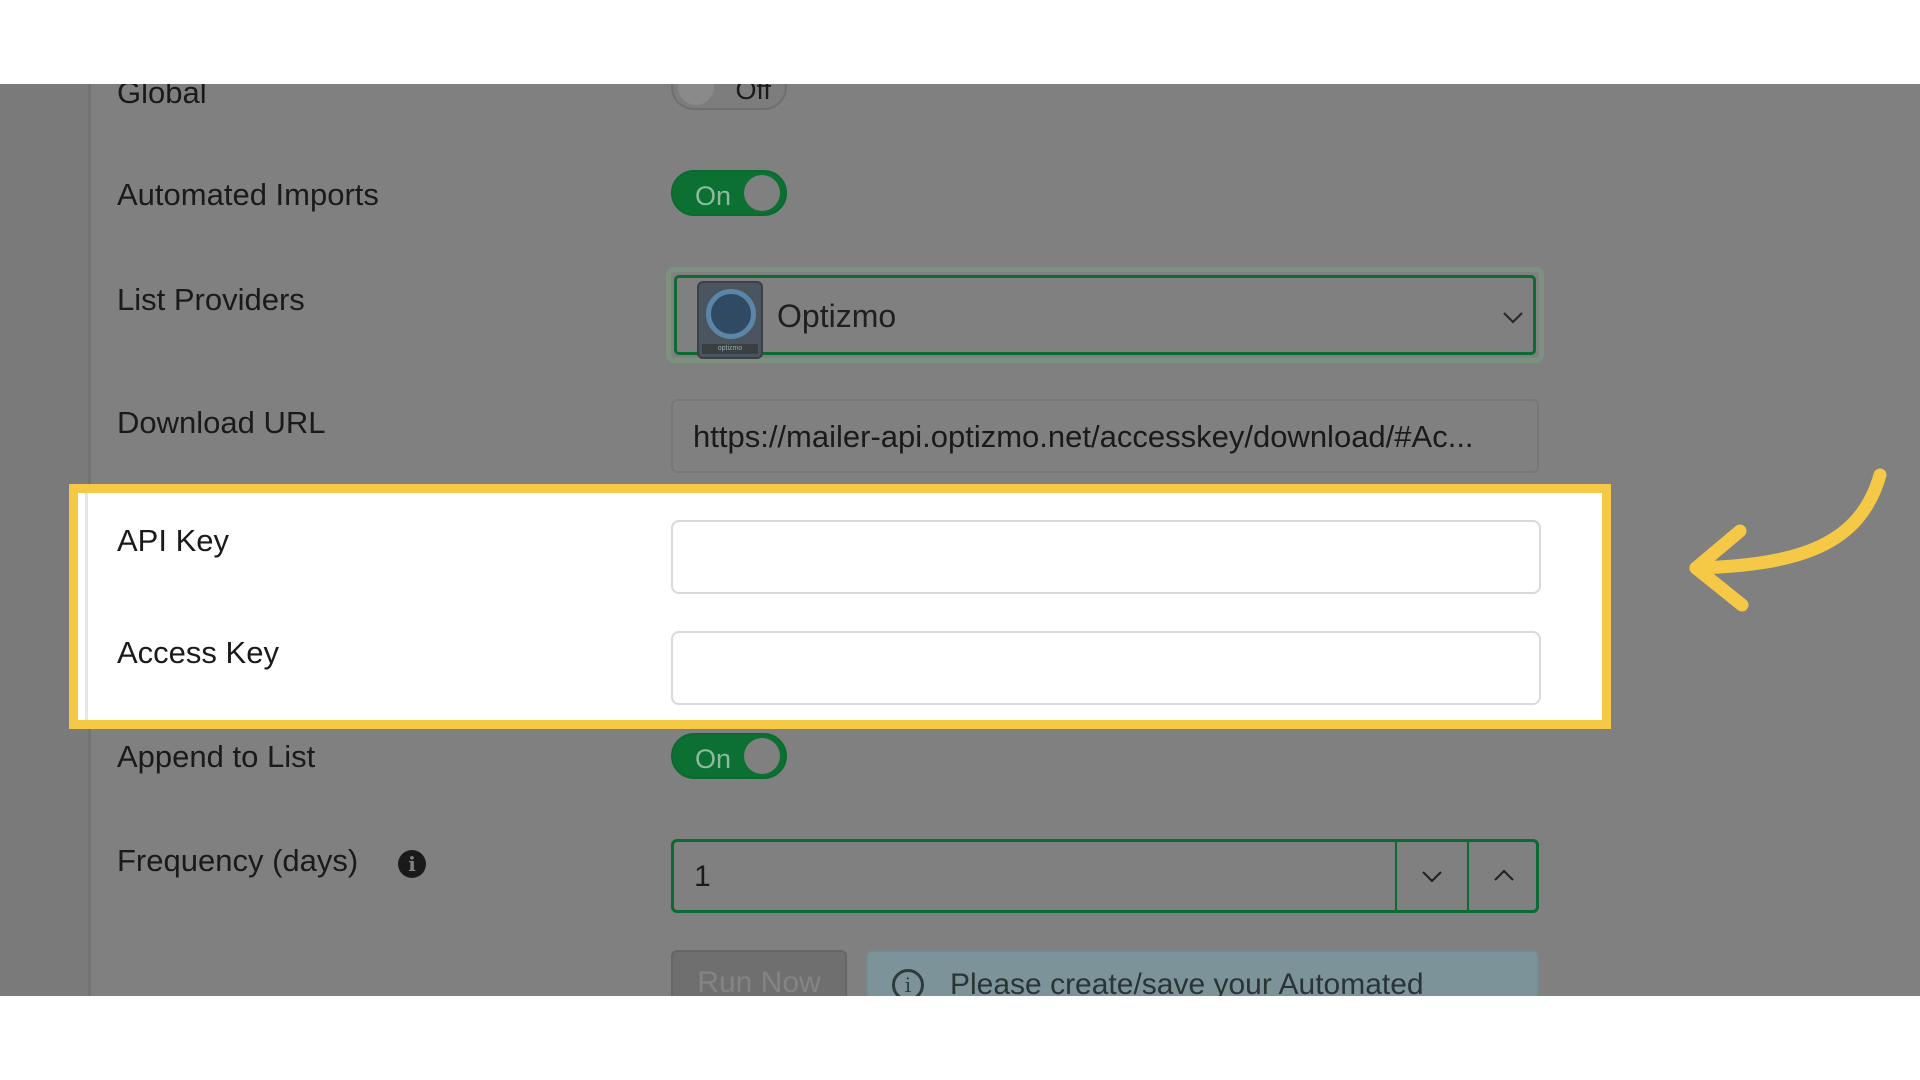 The width and height of the screenshot is (1920, 1080). What do you see at coordinates (1187, 982) in the screenshot?
I see `info-alert-text: Please create/save your Automated` at bounding box center [1187, 982].